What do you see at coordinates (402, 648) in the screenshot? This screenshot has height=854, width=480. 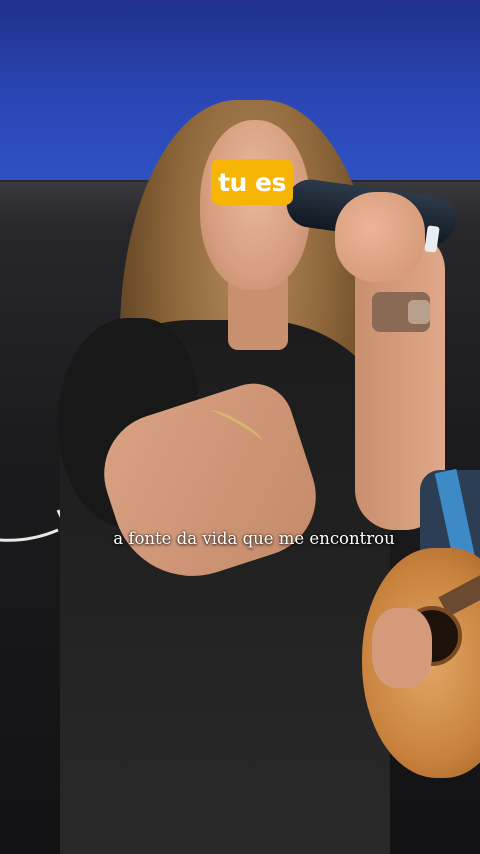 I see `guitarist-hand` at bounding box center [402, 648].